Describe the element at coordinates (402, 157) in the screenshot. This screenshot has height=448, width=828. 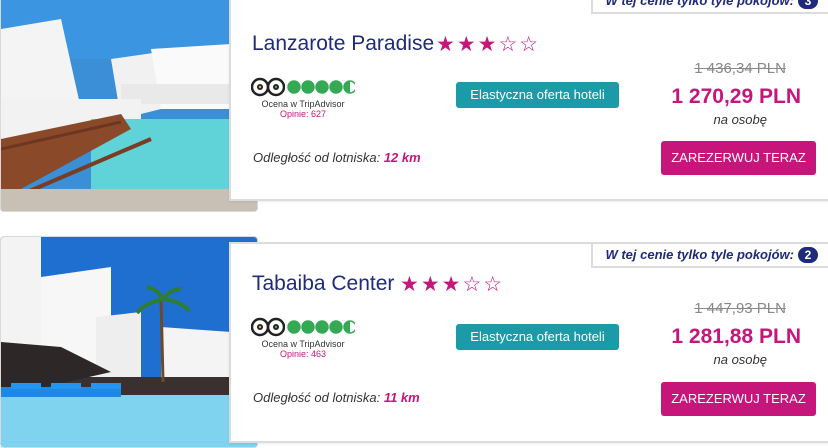
I see `distance-value: 12 km` at that location.